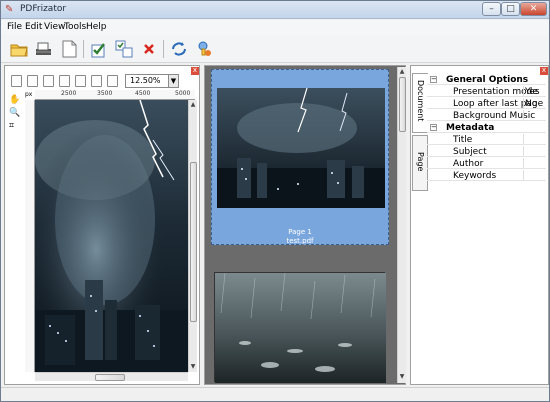 This screenshot has height=402, width=550. Describe the element at coordinates (486, 139) in the screenshot. I see `property-row: Title` at that location.